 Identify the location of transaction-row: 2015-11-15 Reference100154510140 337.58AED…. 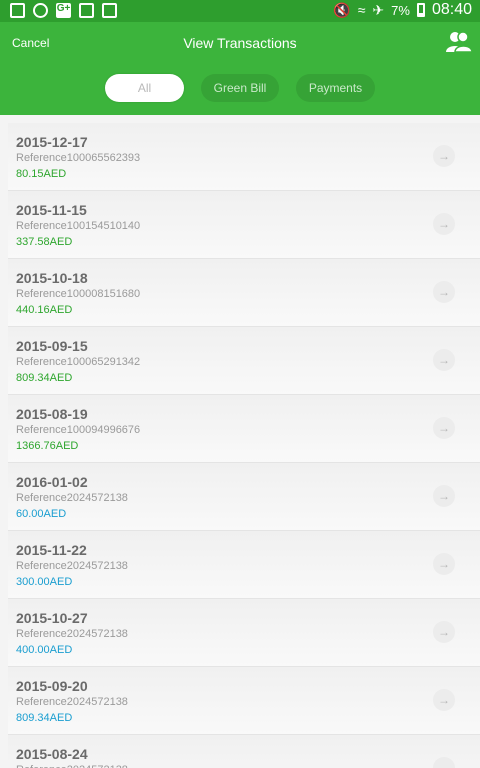
(244, 225).